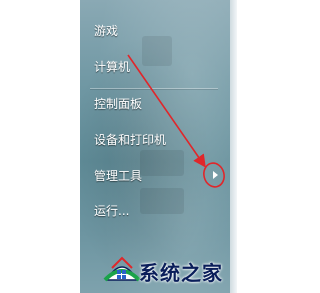 The height and width of the screenshot is (293, 320). What do you see at coordinates (118, 176) in the screenshot?
I see `menu-item-administrative-tools: 管理工具` at bounding box center [118, 176].